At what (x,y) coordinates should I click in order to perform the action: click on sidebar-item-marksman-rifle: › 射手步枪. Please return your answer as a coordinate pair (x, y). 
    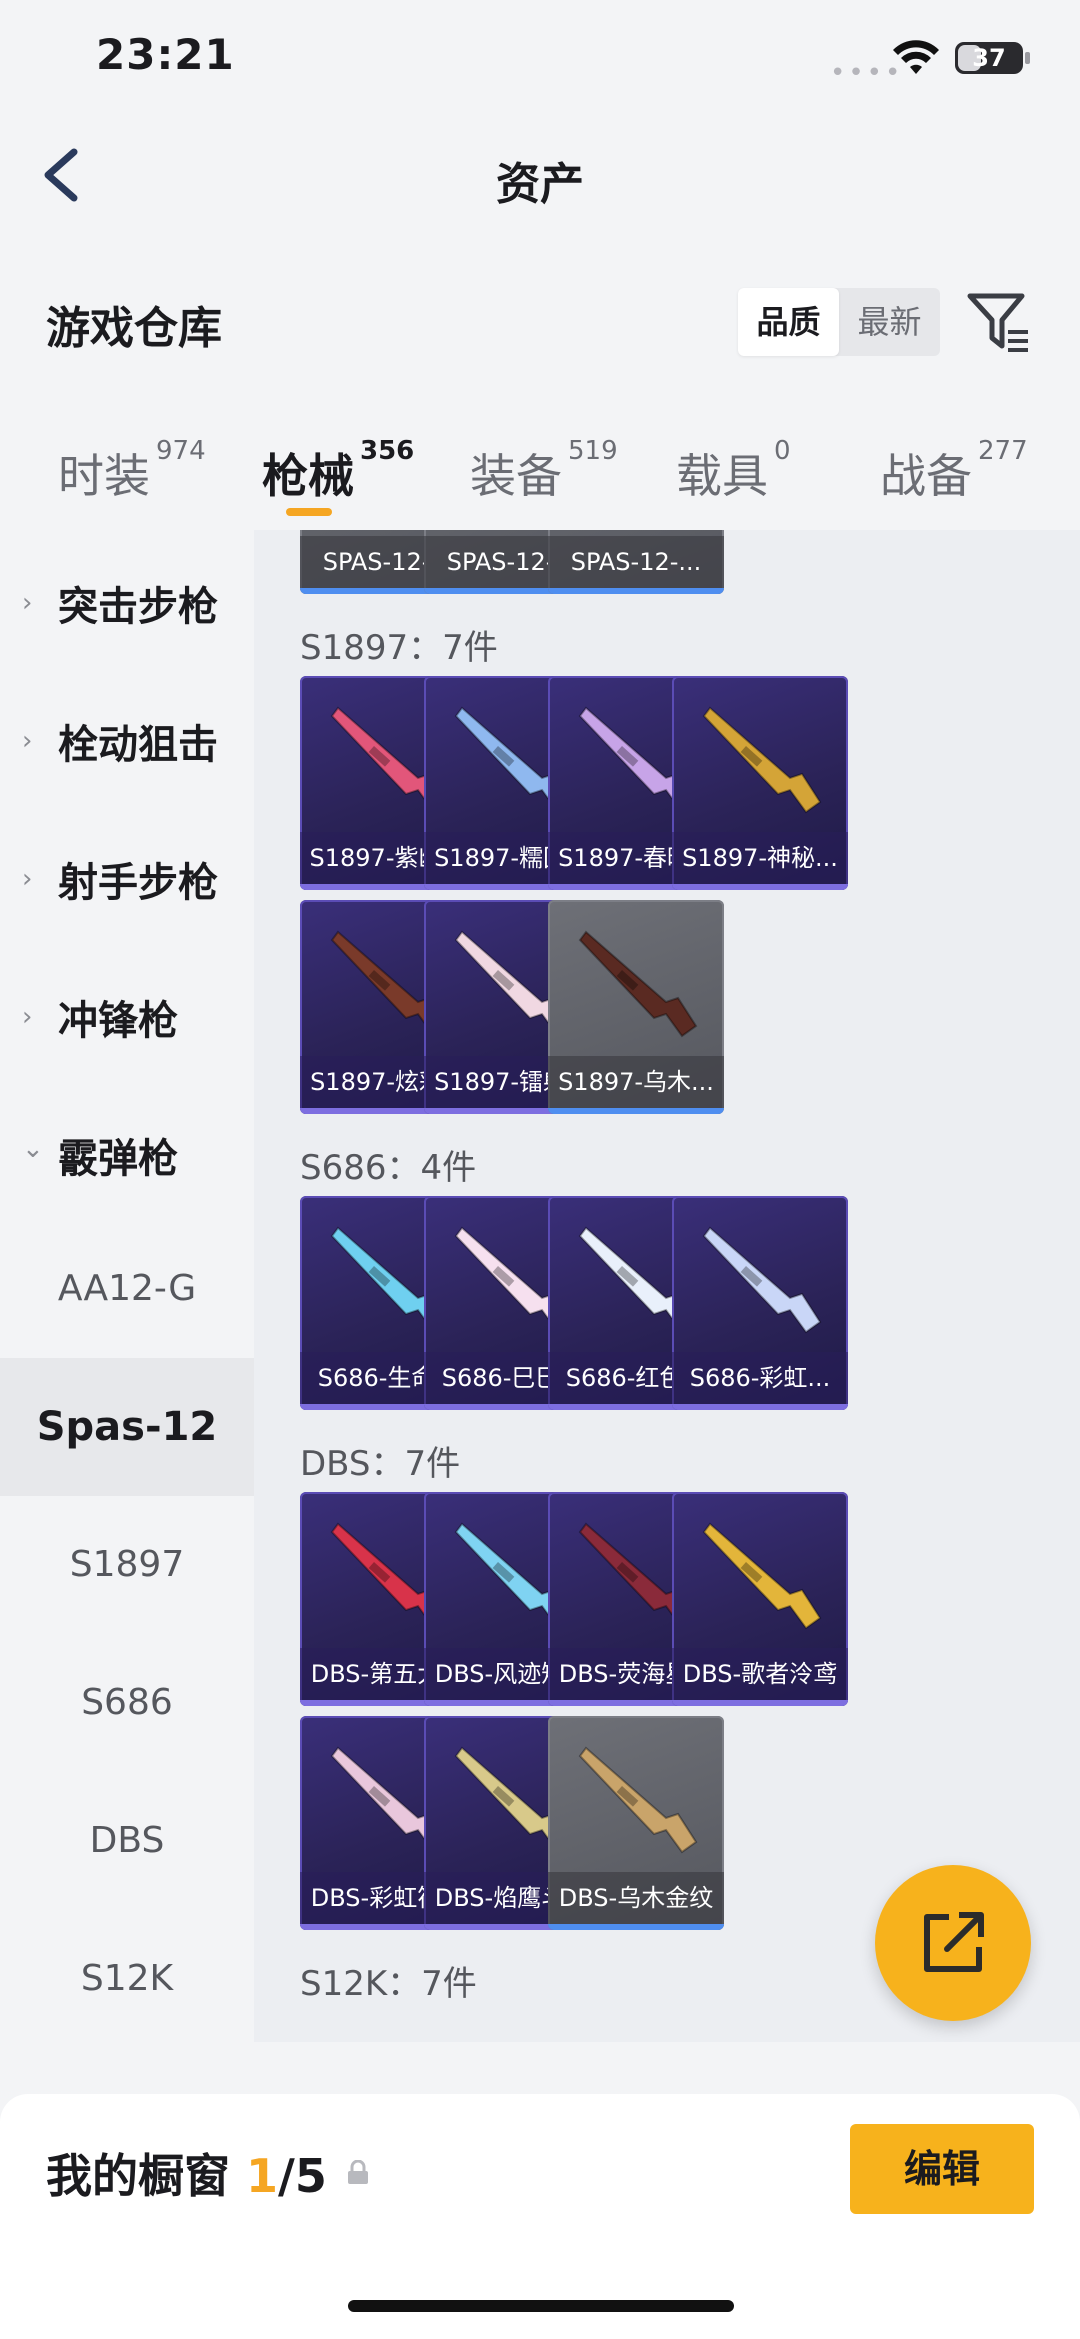
    Looking at the image, I should click on (127, 875).